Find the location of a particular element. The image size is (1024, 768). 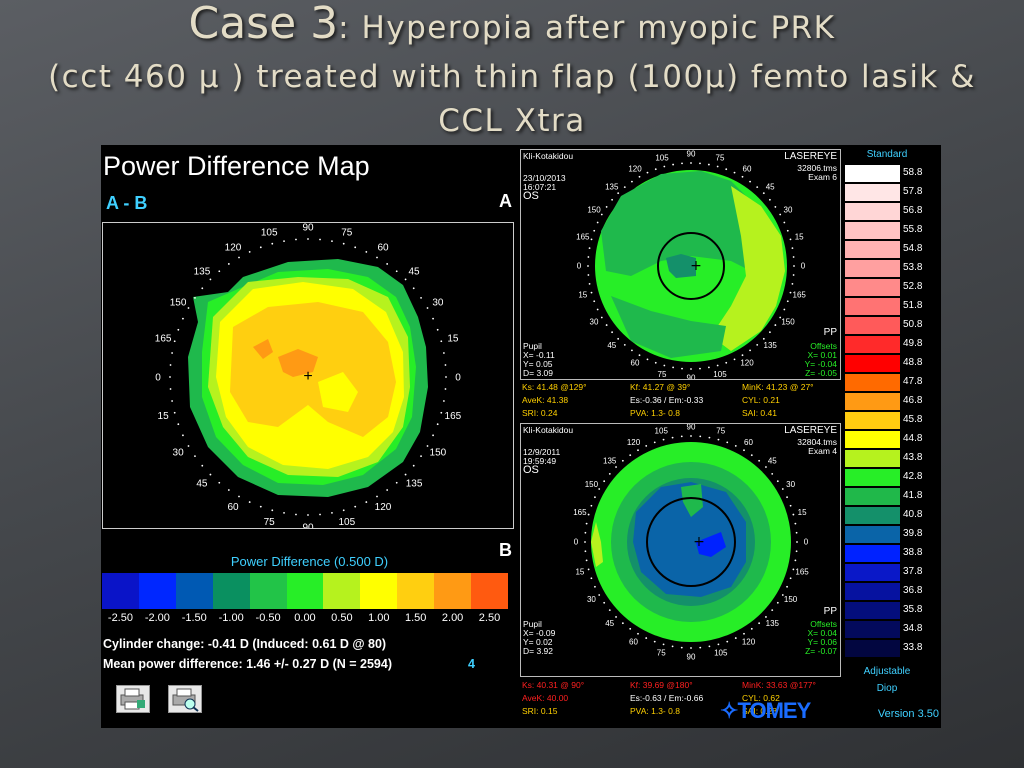

scale-row: 54.8 is located at coordinates (892, 249).